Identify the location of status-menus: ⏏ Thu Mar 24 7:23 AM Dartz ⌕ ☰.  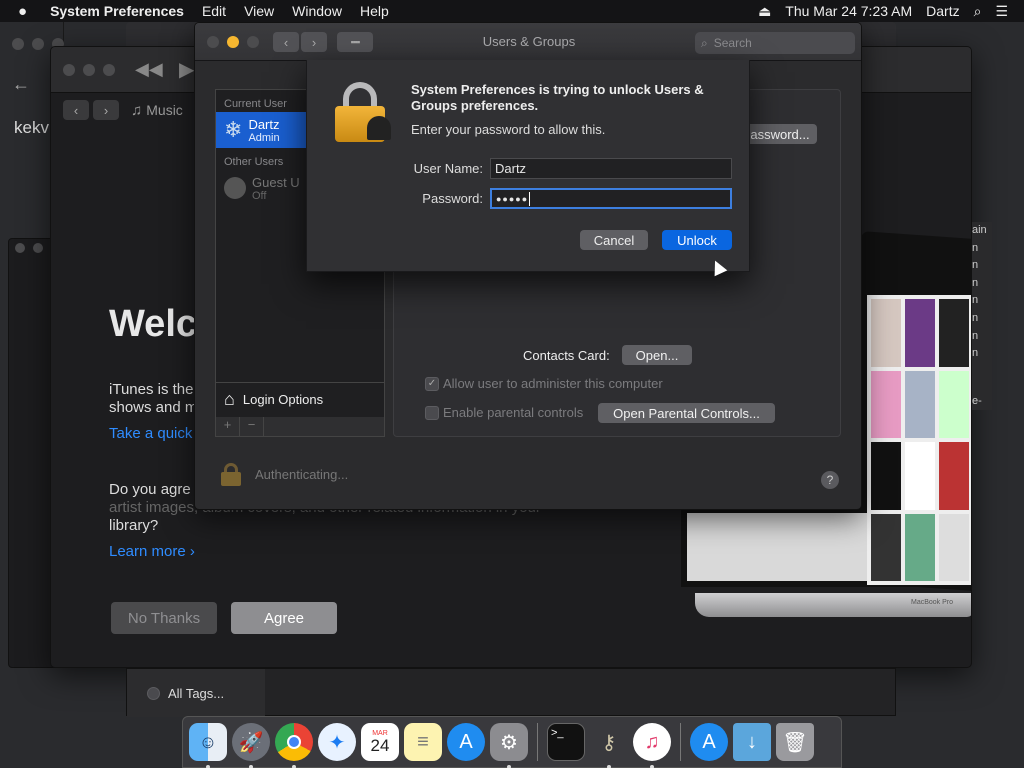
(887, 11).